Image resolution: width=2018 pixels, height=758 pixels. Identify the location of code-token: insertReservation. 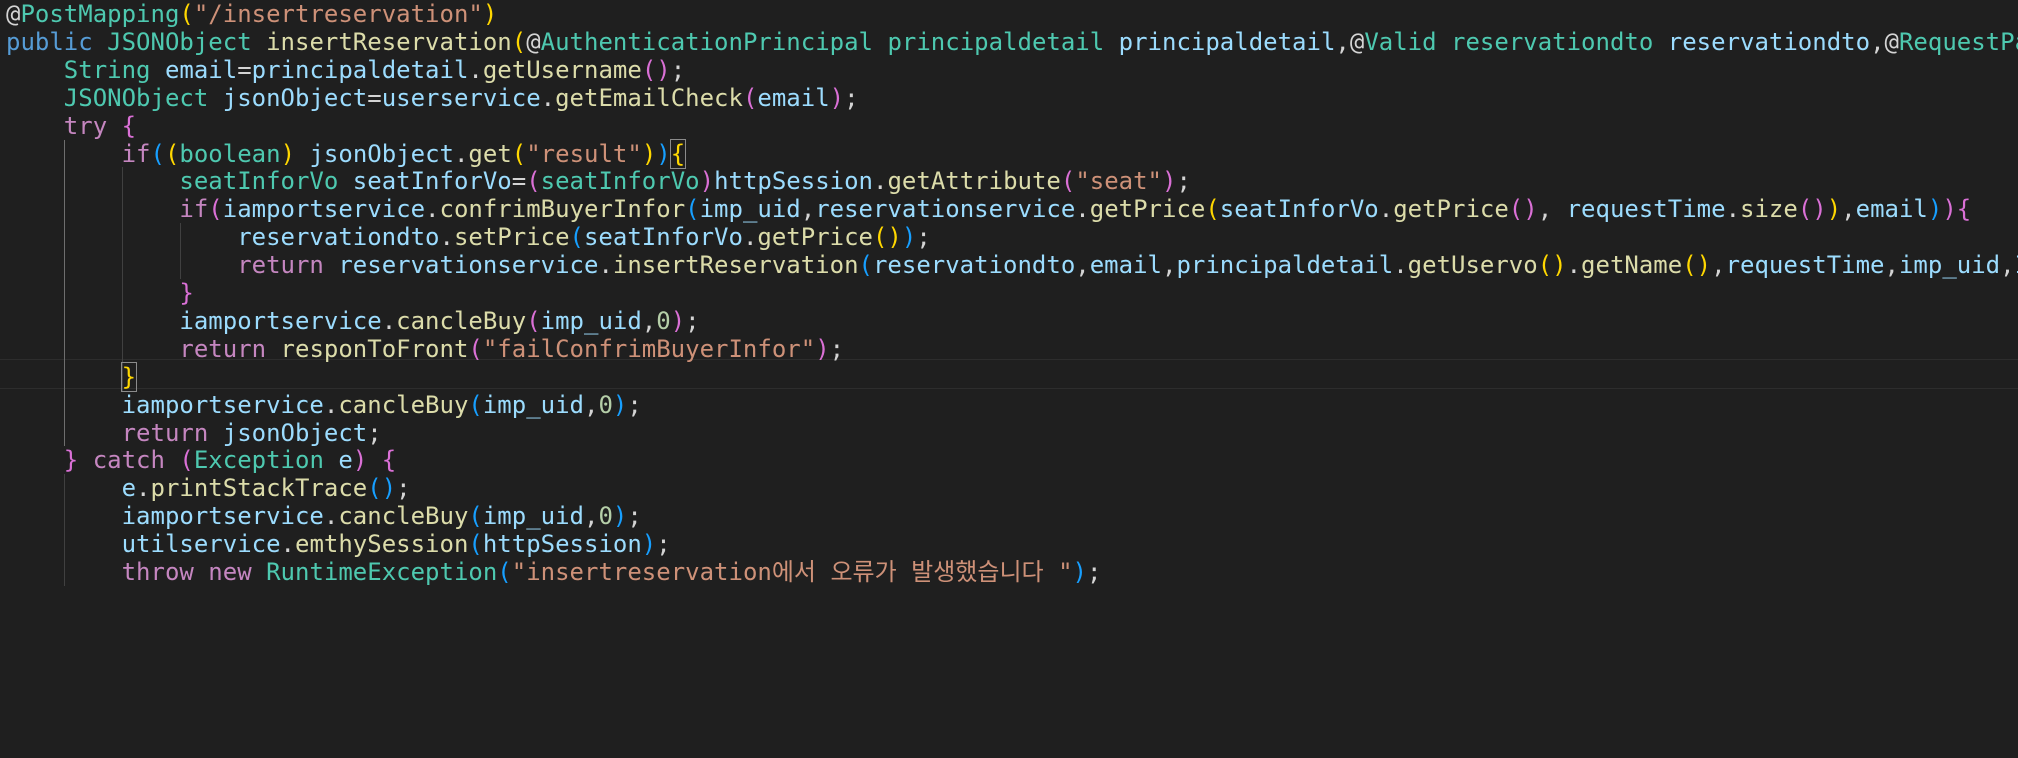
(735, 265).